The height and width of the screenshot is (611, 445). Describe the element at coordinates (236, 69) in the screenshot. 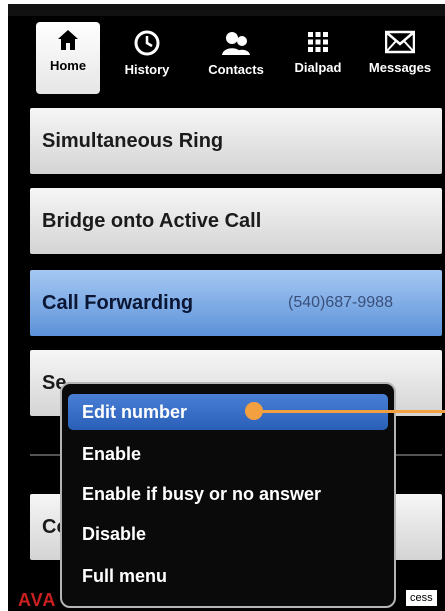

I see `tab-label: Contacts` at that location.